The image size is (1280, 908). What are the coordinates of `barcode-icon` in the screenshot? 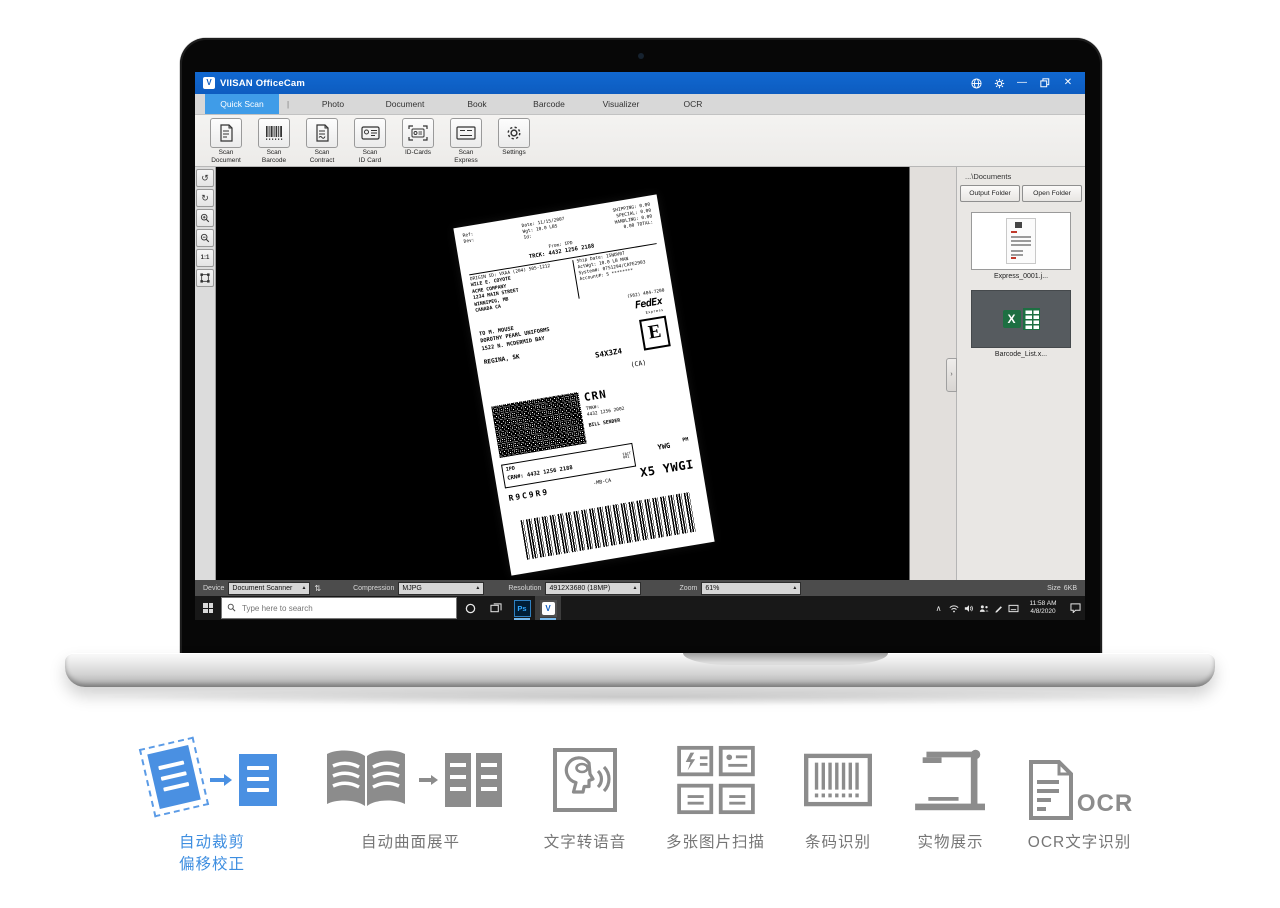 It's located at (274, 133).